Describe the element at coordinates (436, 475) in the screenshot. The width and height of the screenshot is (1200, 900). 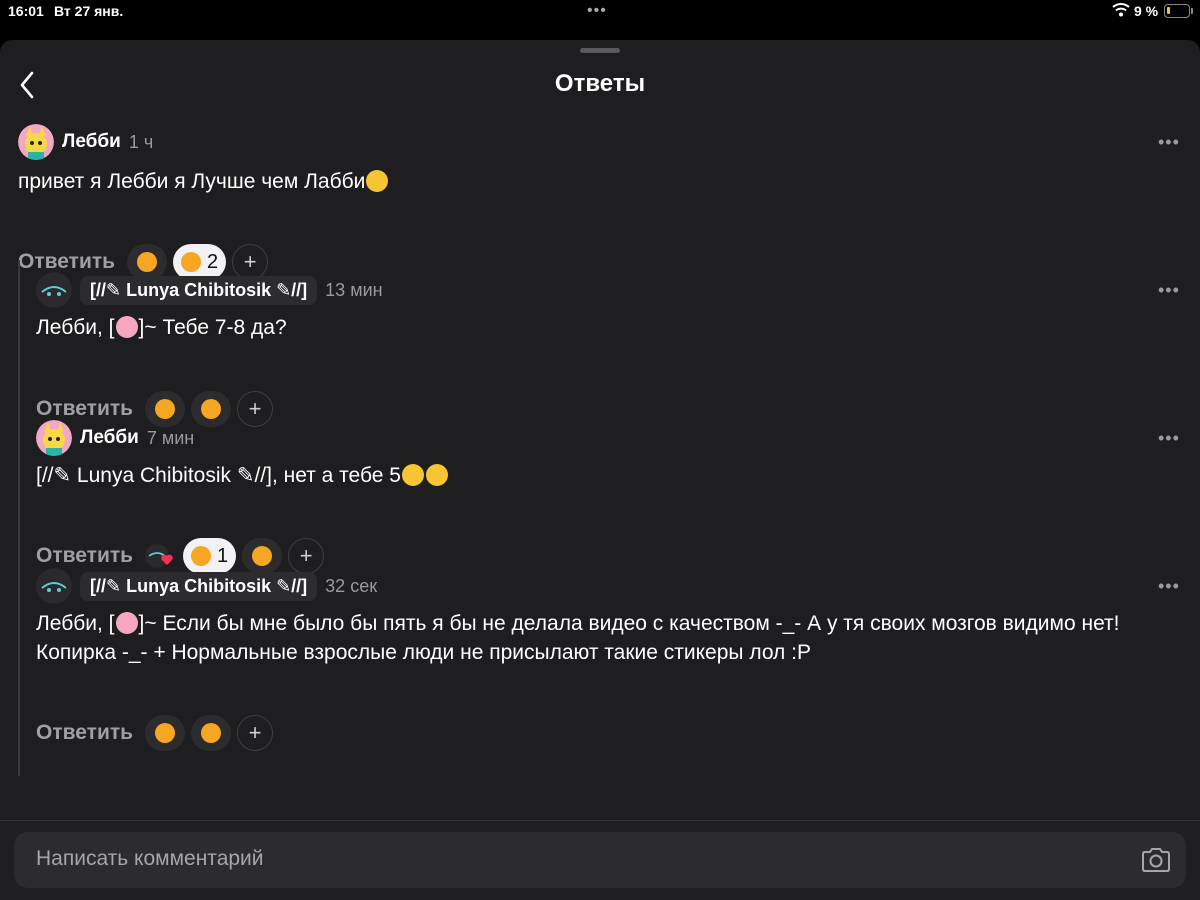
I see `grinning-squint-emoji-icon` at that location.